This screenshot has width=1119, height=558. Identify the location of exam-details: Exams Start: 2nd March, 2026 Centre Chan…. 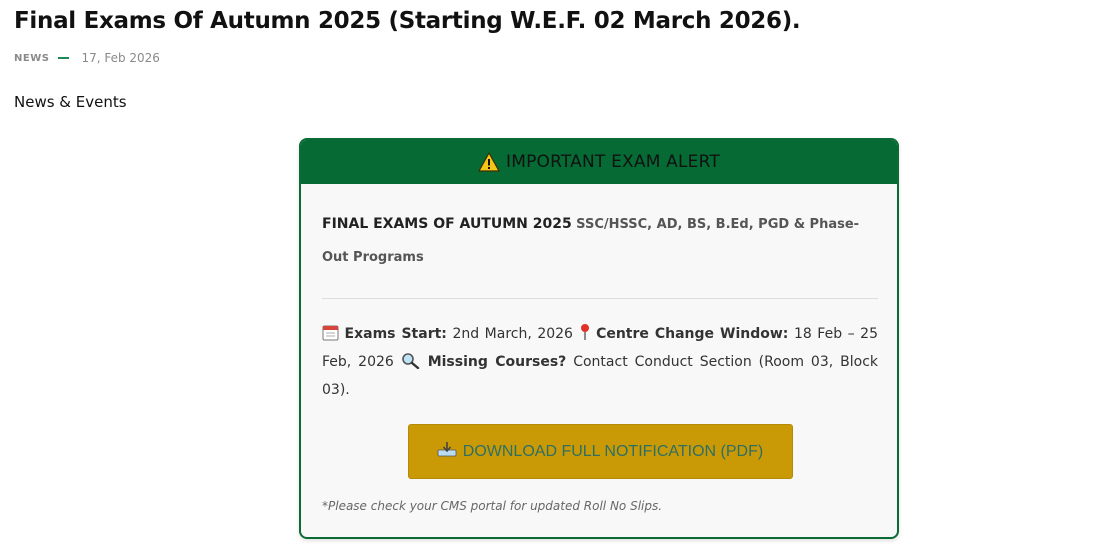
(600, 362).